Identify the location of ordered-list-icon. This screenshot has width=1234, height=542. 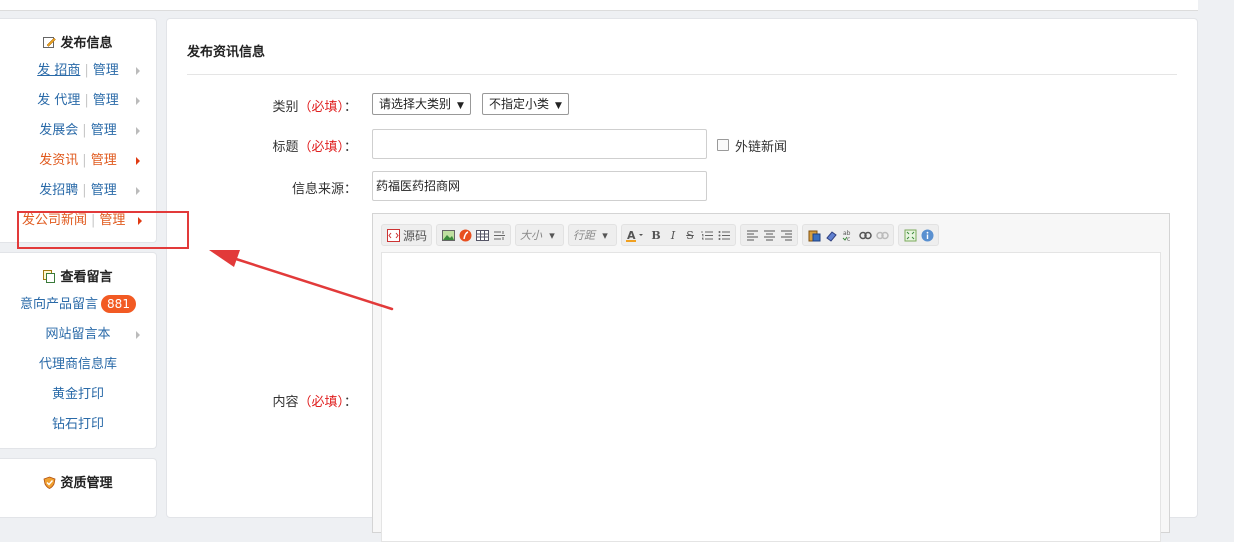
(707, 235).